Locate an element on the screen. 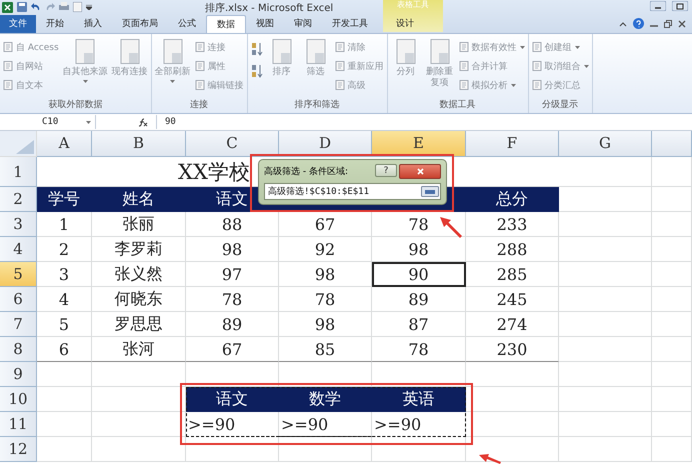  context-tab-group-label: 表格工具 is located at coordinates (413, 5).